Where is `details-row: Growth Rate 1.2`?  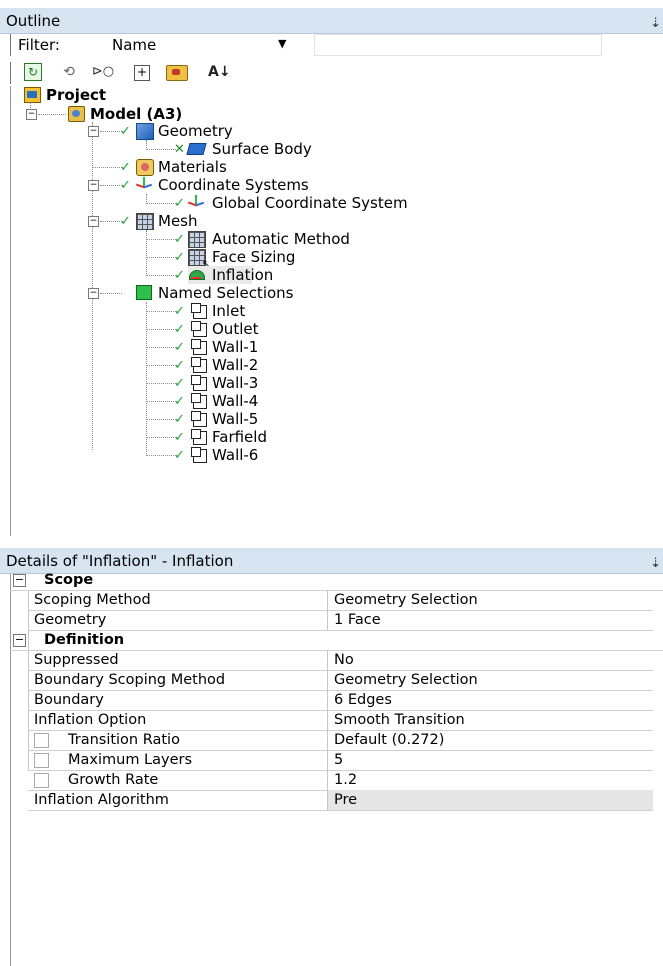 details-row: Growth Rate 1.2 is located at coordinates (340, 780).